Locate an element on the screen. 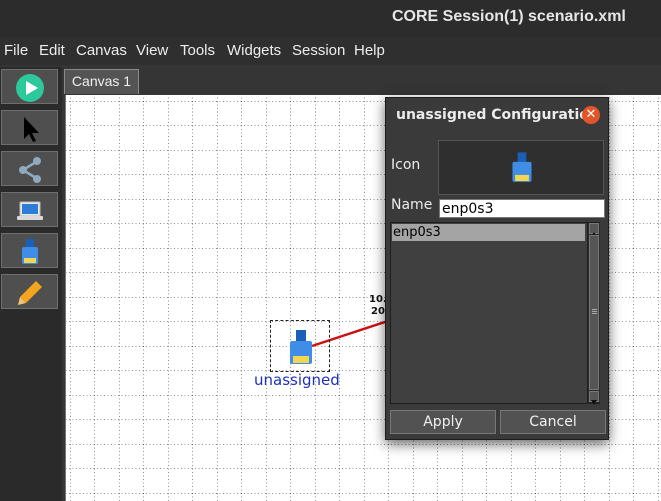  link-icon is located at coordinates (30, 170).